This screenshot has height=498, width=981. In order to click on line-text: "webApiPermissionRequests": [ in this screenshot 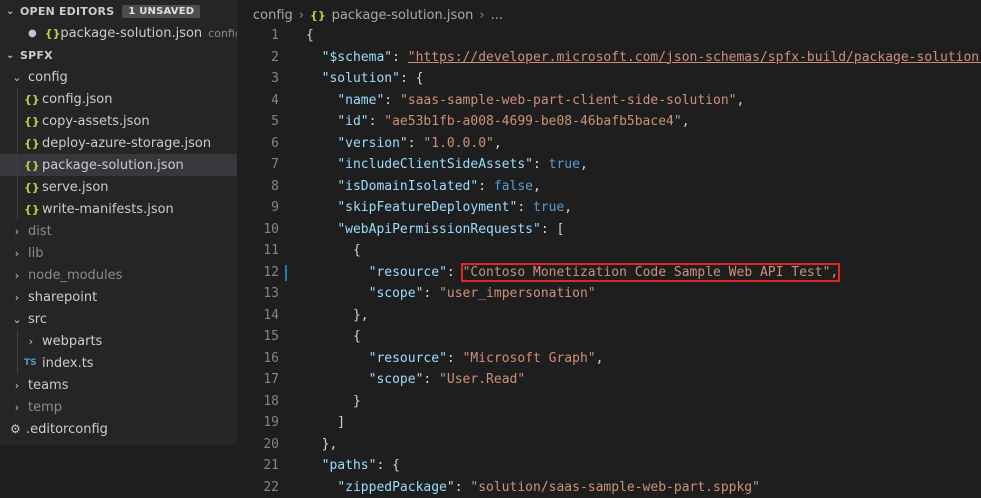, I will do `click(435, 230)`.